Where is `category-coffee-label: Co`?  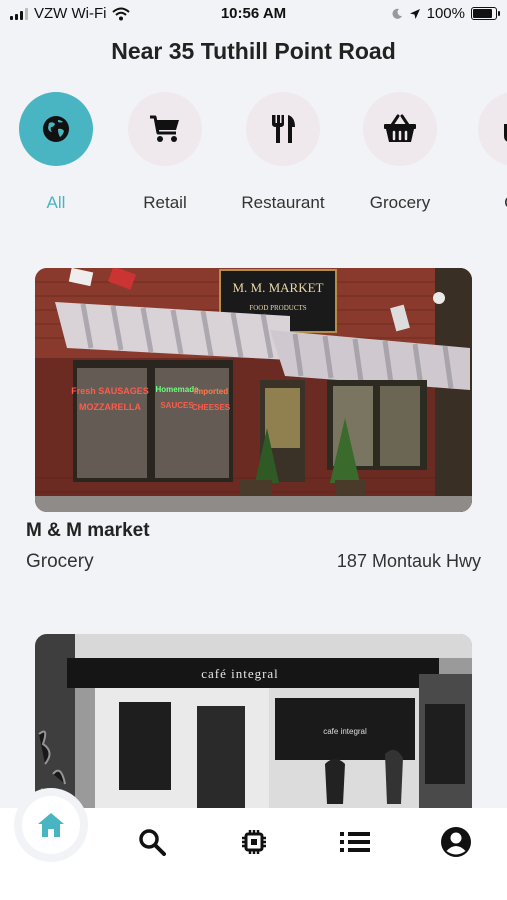 category-coffee-label: Co is located at coordinates (482, 203).